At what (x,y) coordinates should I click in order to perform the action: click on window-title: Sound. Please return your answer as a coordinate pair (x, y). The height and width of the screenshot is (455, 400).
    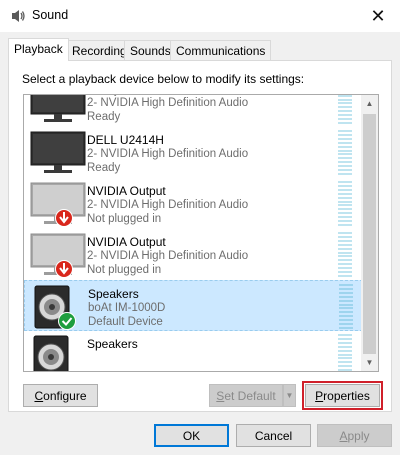
    Looking at the image, I should click on (50, 15).